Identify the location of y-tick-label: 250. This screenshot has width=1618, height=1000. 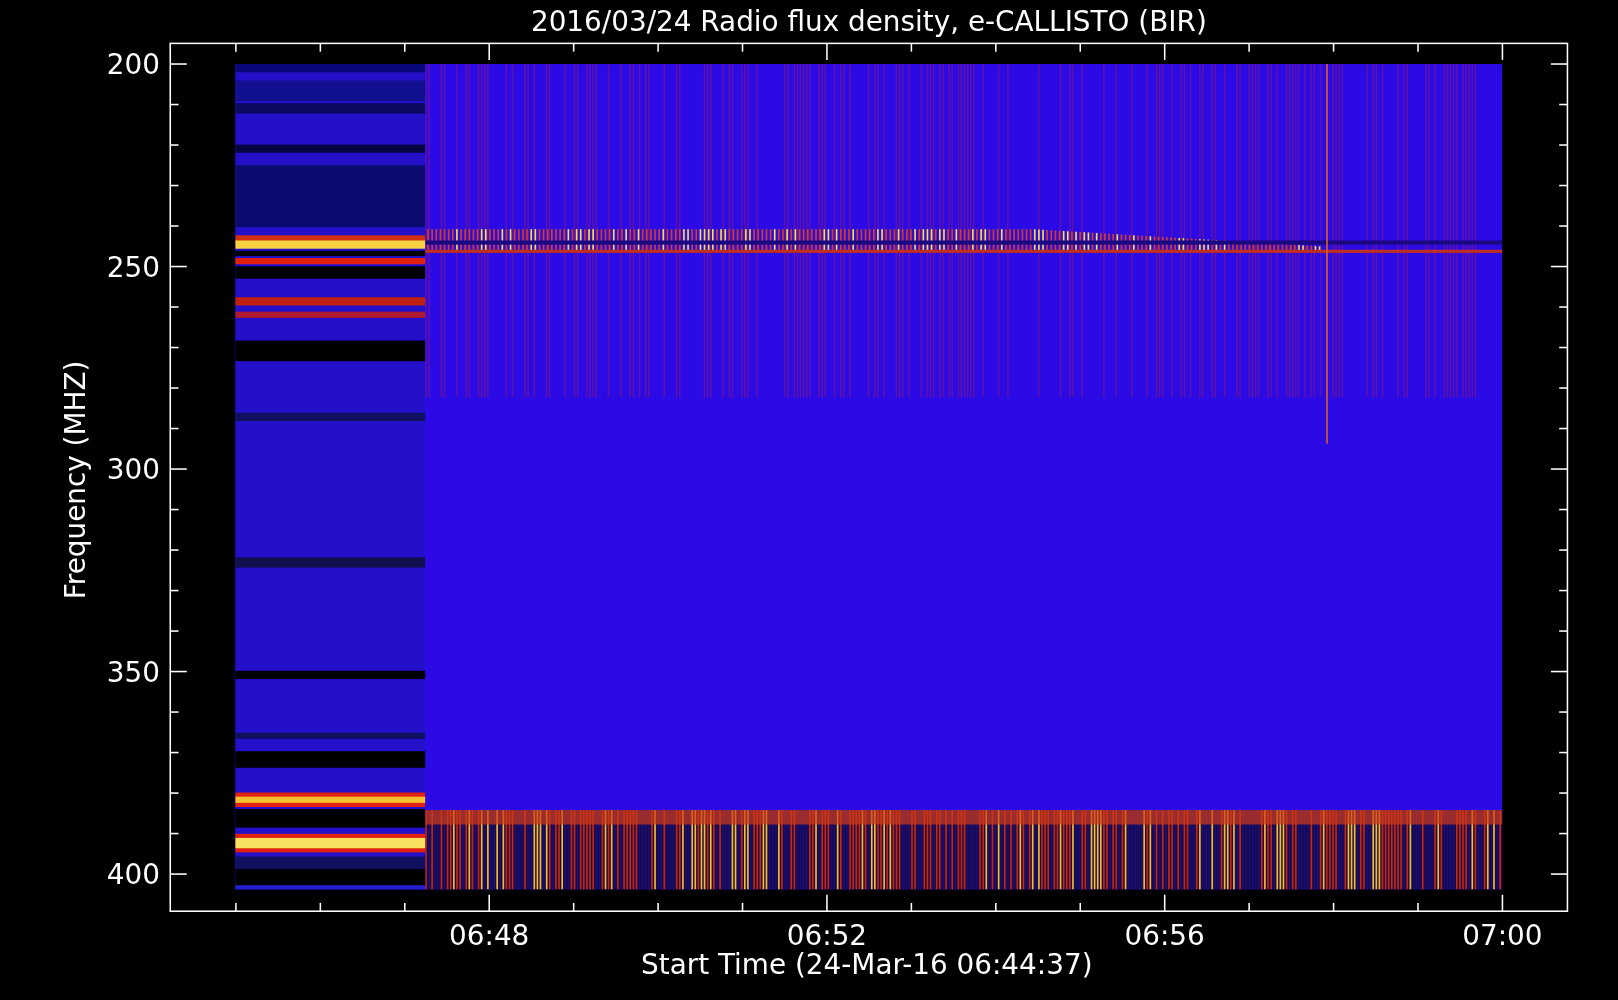
(133, 267).